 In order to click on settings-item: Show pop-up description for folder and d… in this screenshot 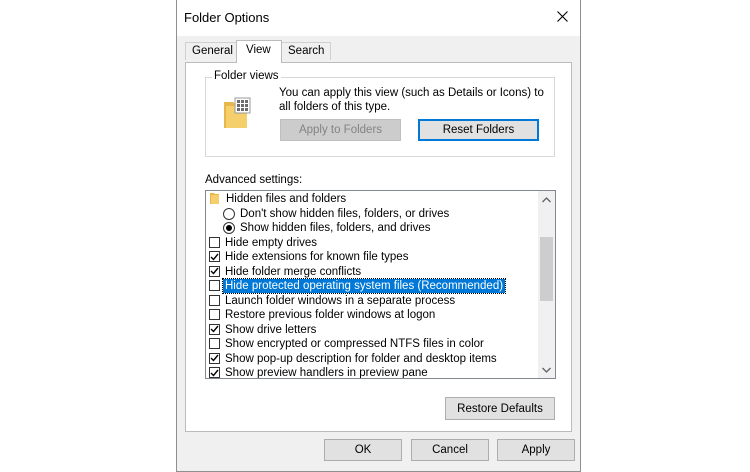, I will do `click(372, 359)`.